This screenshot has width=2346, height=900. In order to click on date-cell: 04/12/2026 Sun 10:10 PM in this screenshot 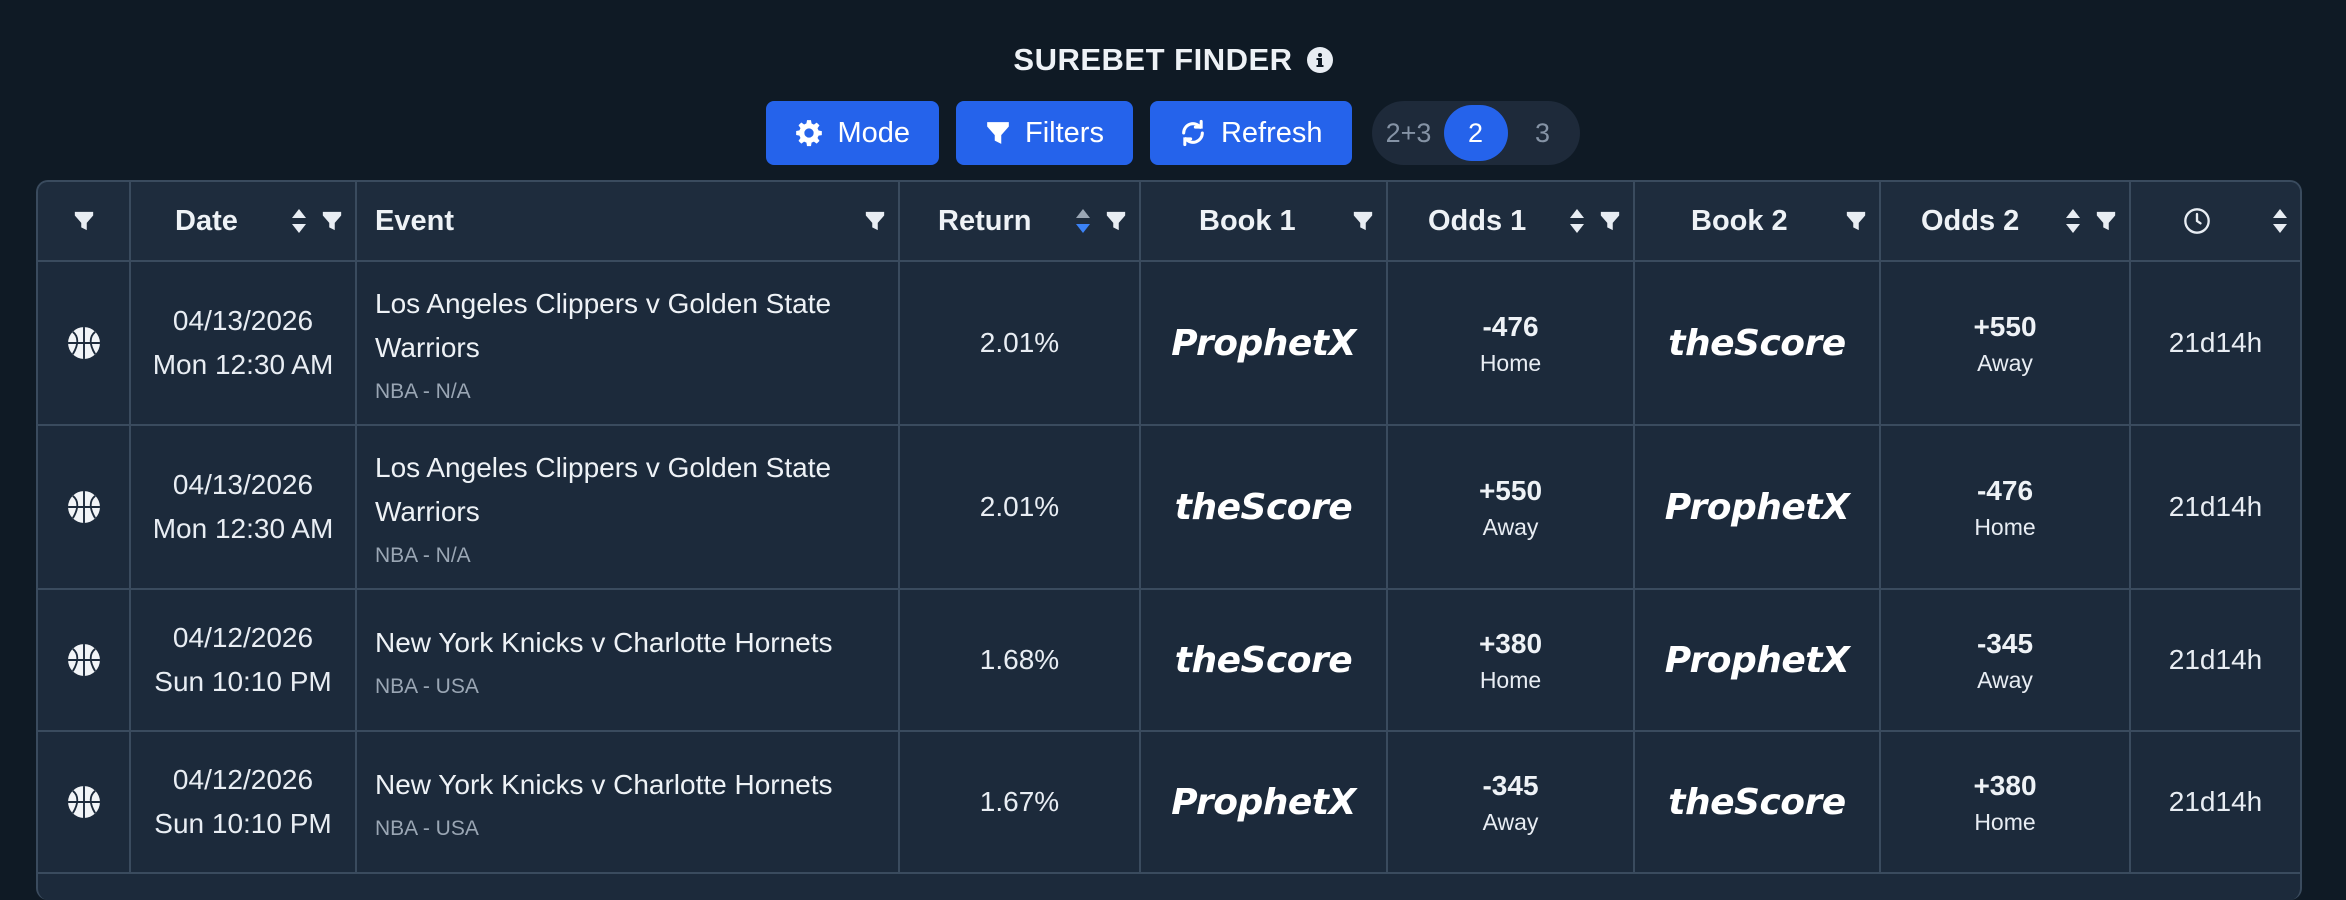, I will do `click(243, 802)`.